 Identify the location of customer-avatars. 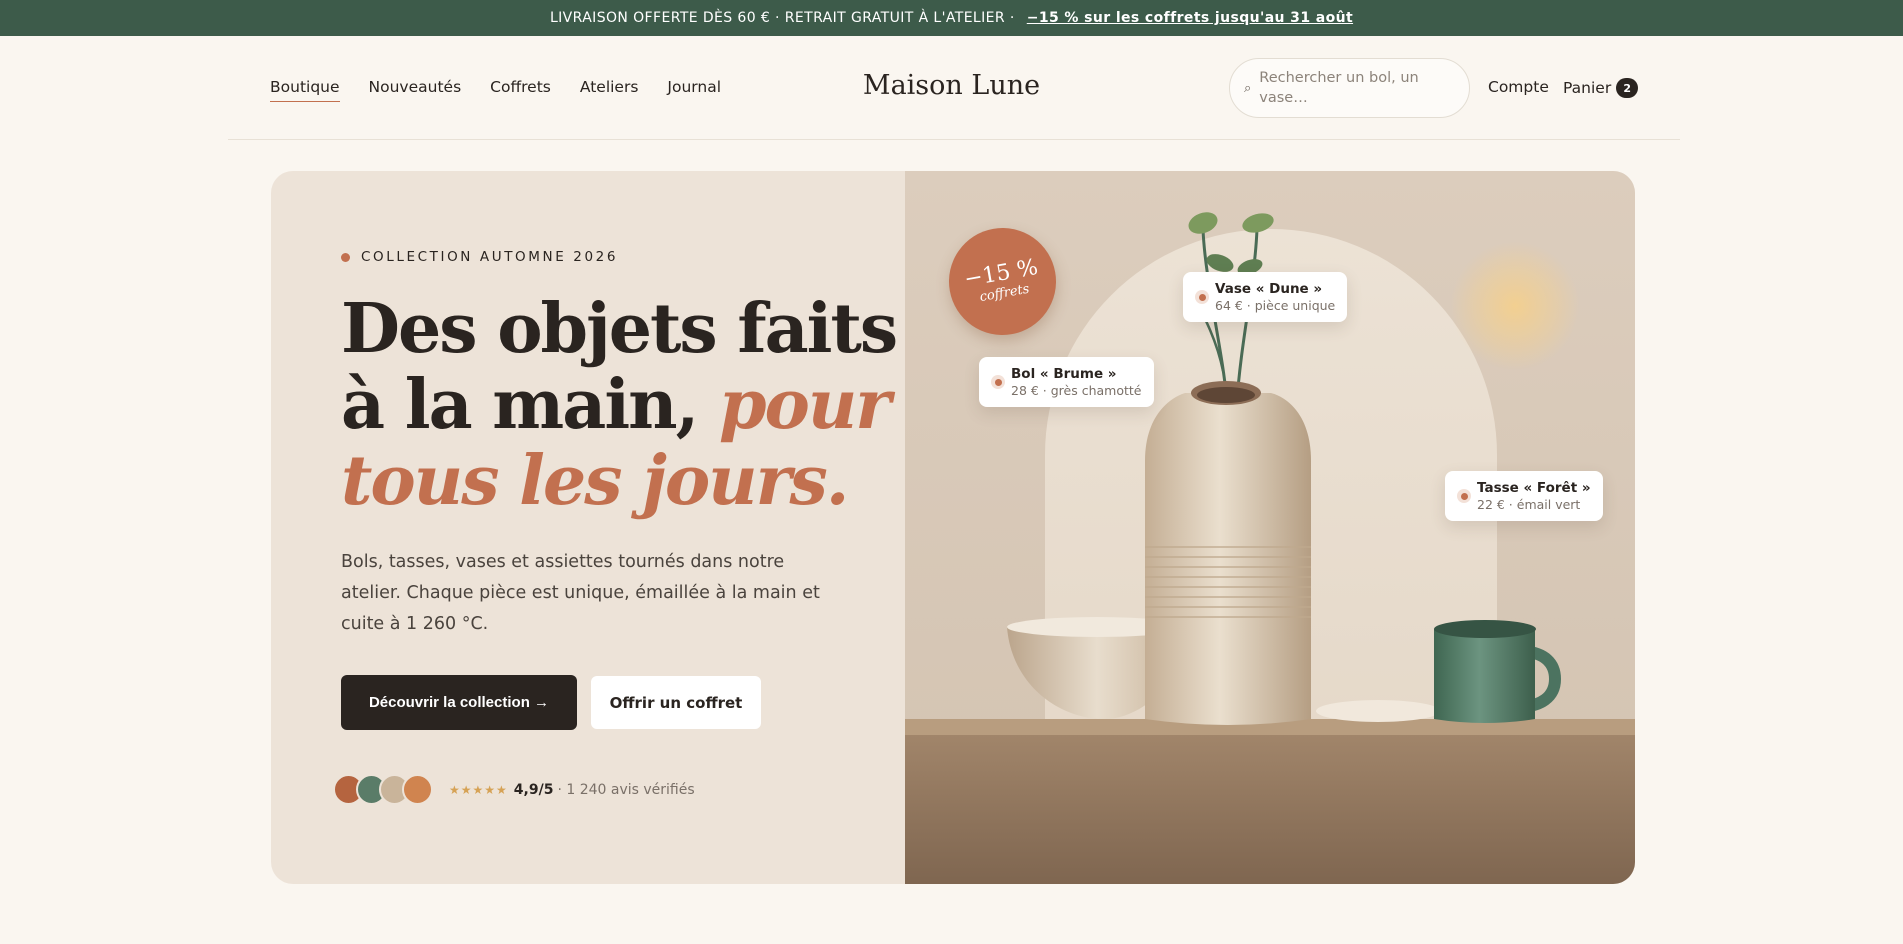
(383, 789).